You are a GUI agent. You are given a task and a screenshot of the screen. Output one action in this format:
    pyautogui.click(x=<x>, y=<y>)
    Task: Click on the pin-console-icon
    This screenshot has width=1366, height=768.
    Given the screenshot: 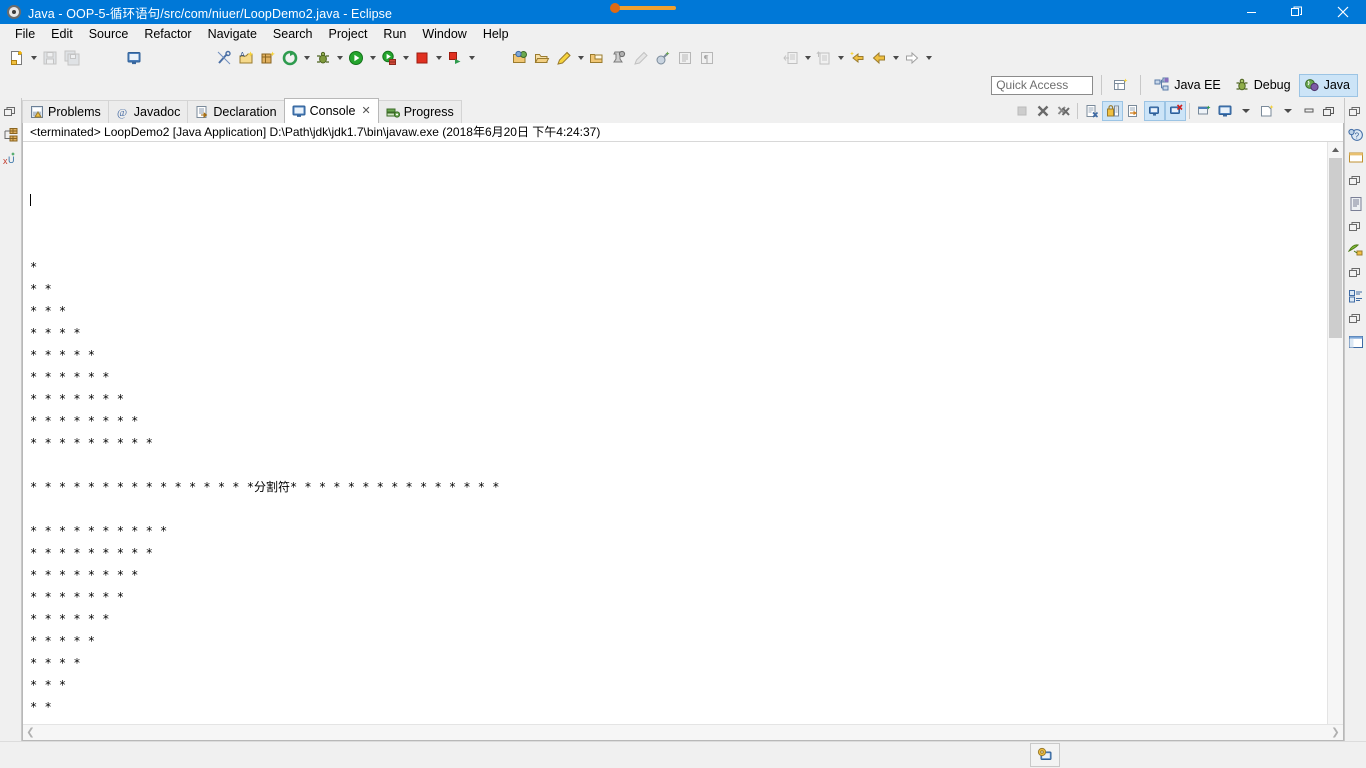 What is the action you would take?
    pyautogui.click(x=1203, y=111)
    